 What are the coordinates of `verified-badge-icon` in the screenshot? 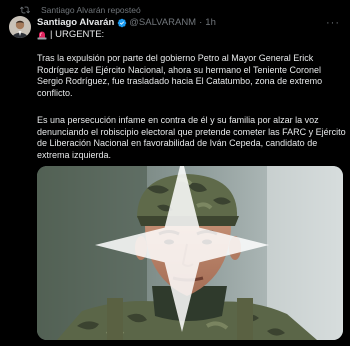 It's located at (122, 22).